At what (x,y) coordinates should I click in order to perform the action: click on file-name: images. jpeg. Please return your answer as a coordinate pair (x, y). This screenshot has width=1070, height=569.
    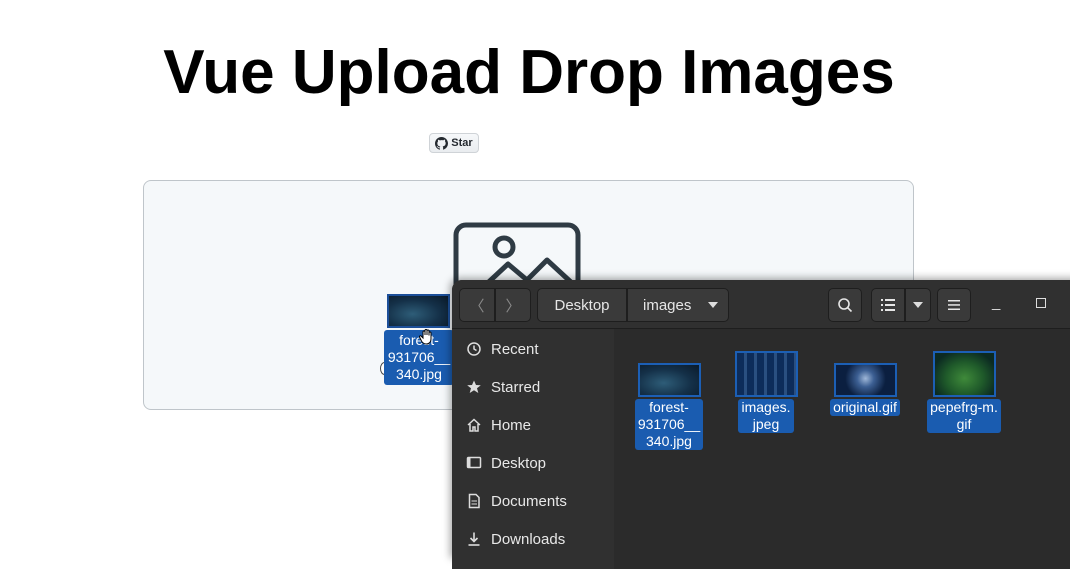
    Looking at the image, I should click on (766, 416).